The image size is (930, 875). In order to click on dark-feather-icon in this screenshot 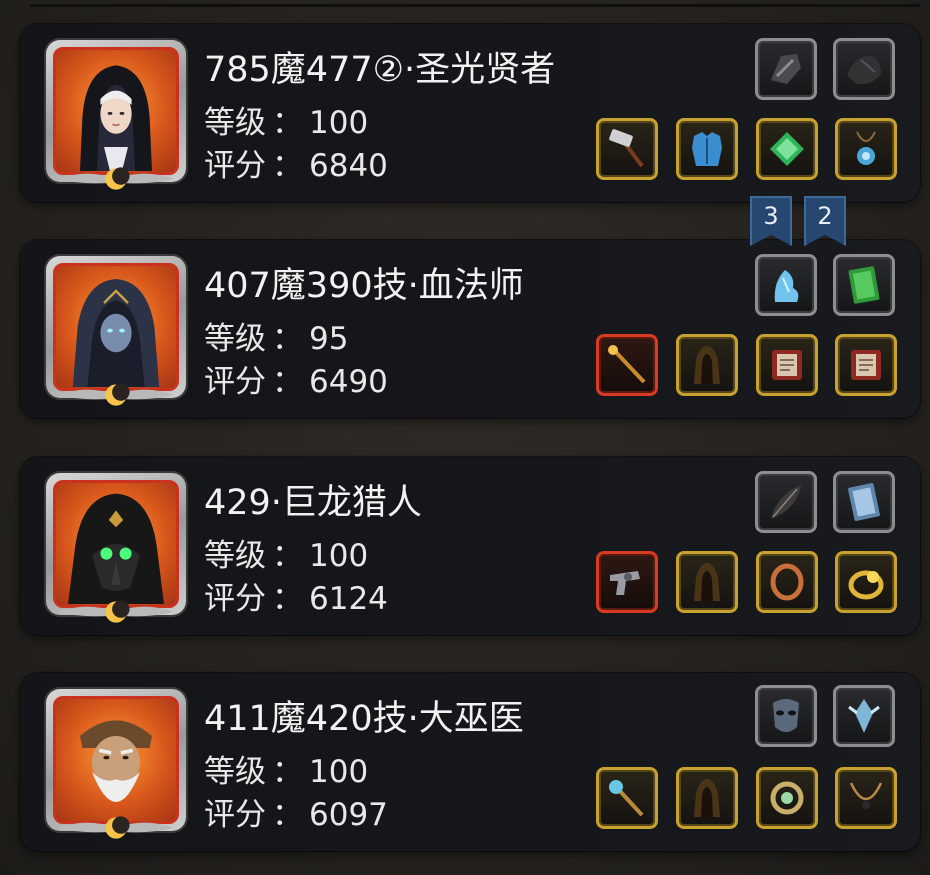, I will do `click(786, 502)`.